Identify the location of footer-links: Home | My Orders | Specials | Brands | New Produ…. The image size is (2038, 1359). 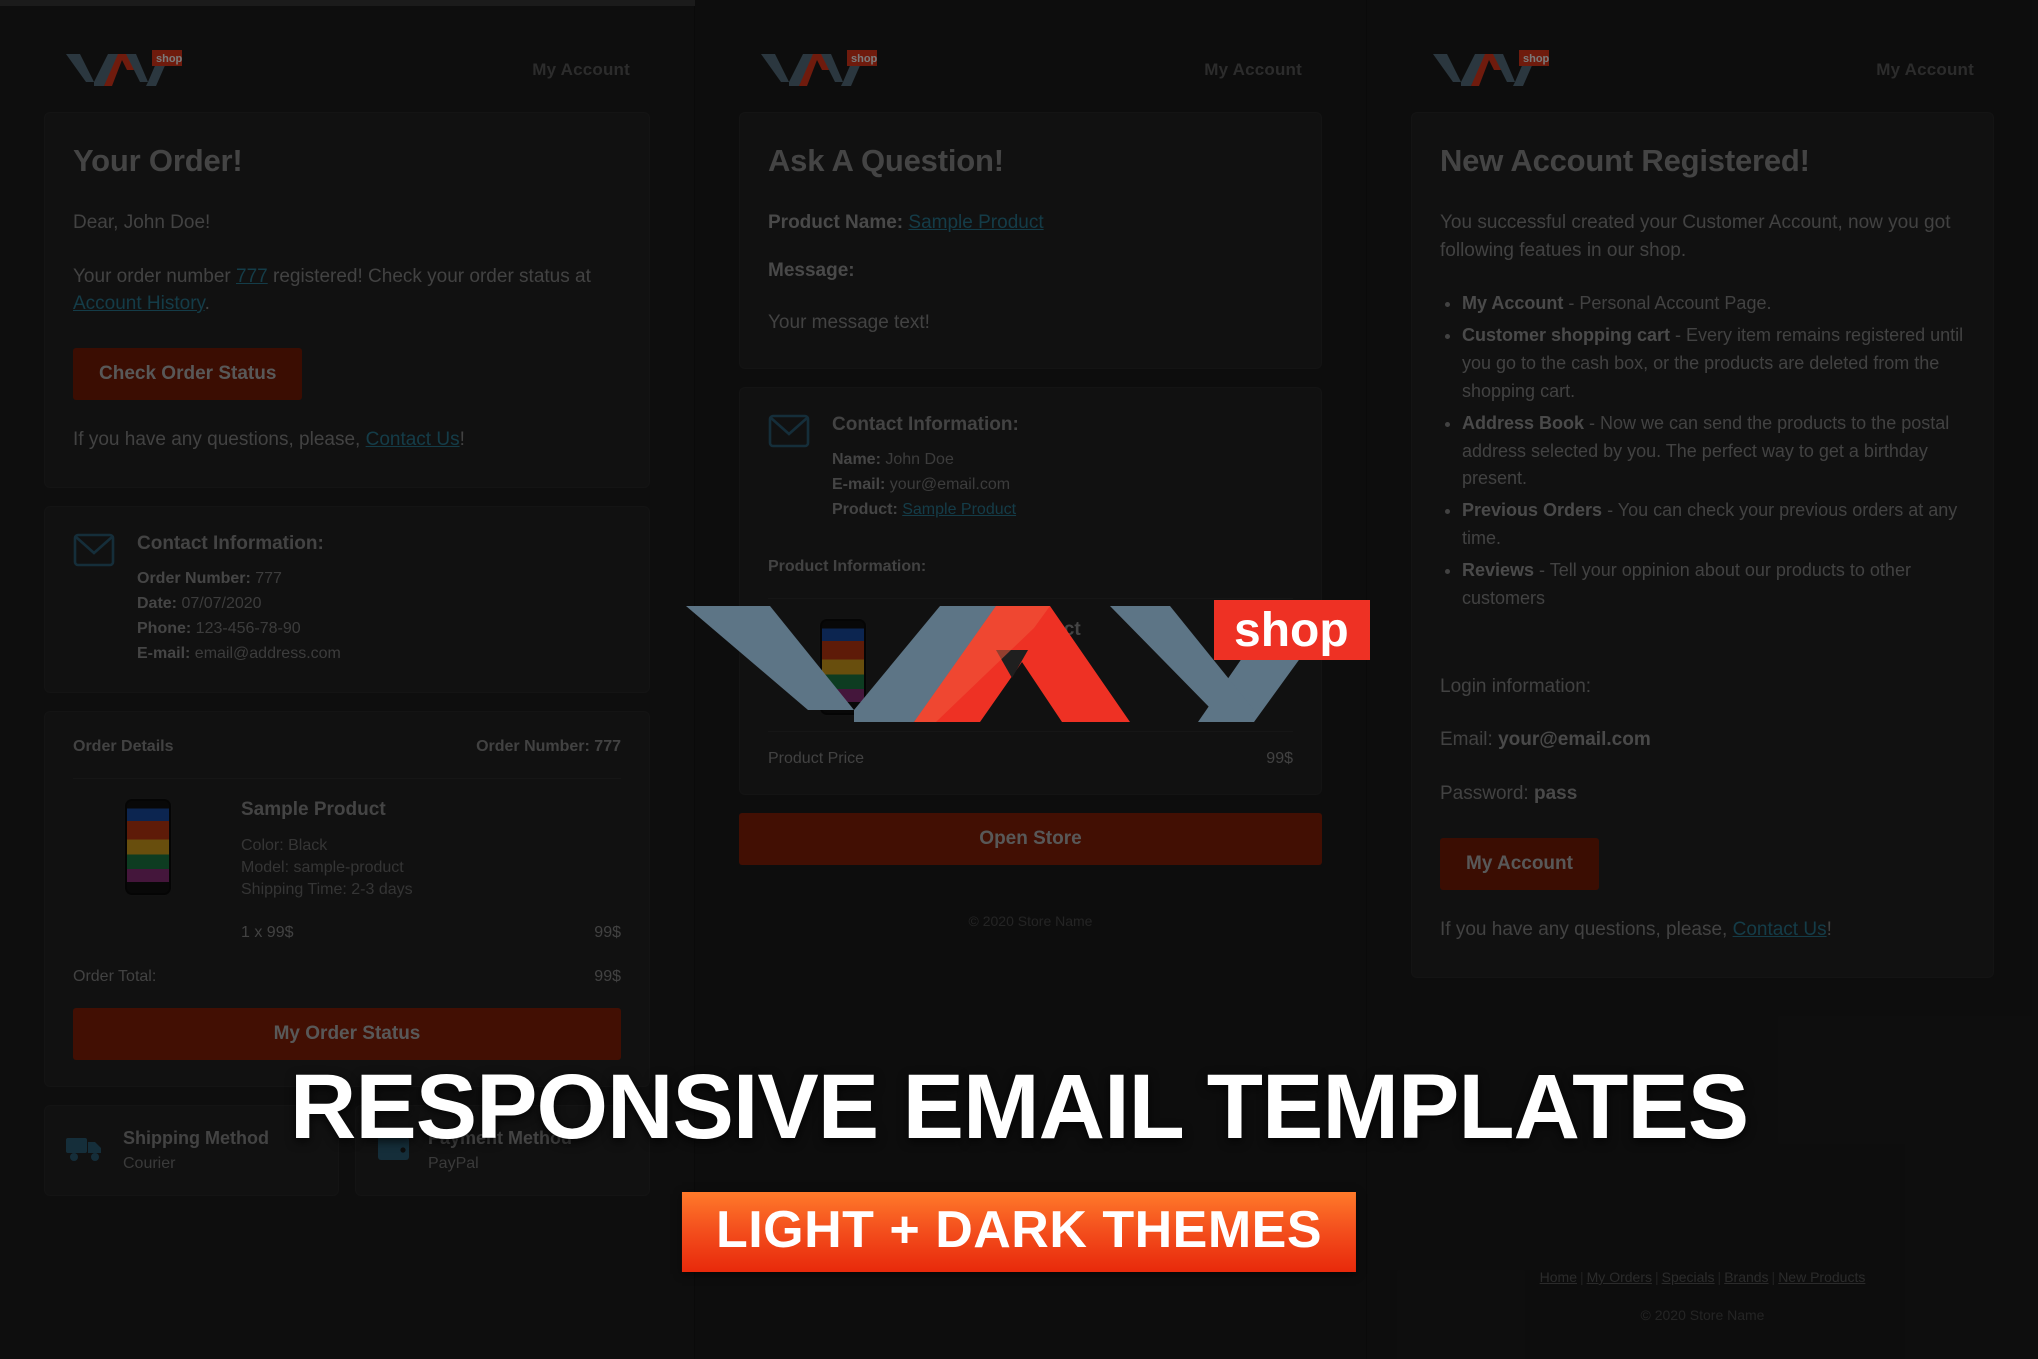
(1702, 1277).